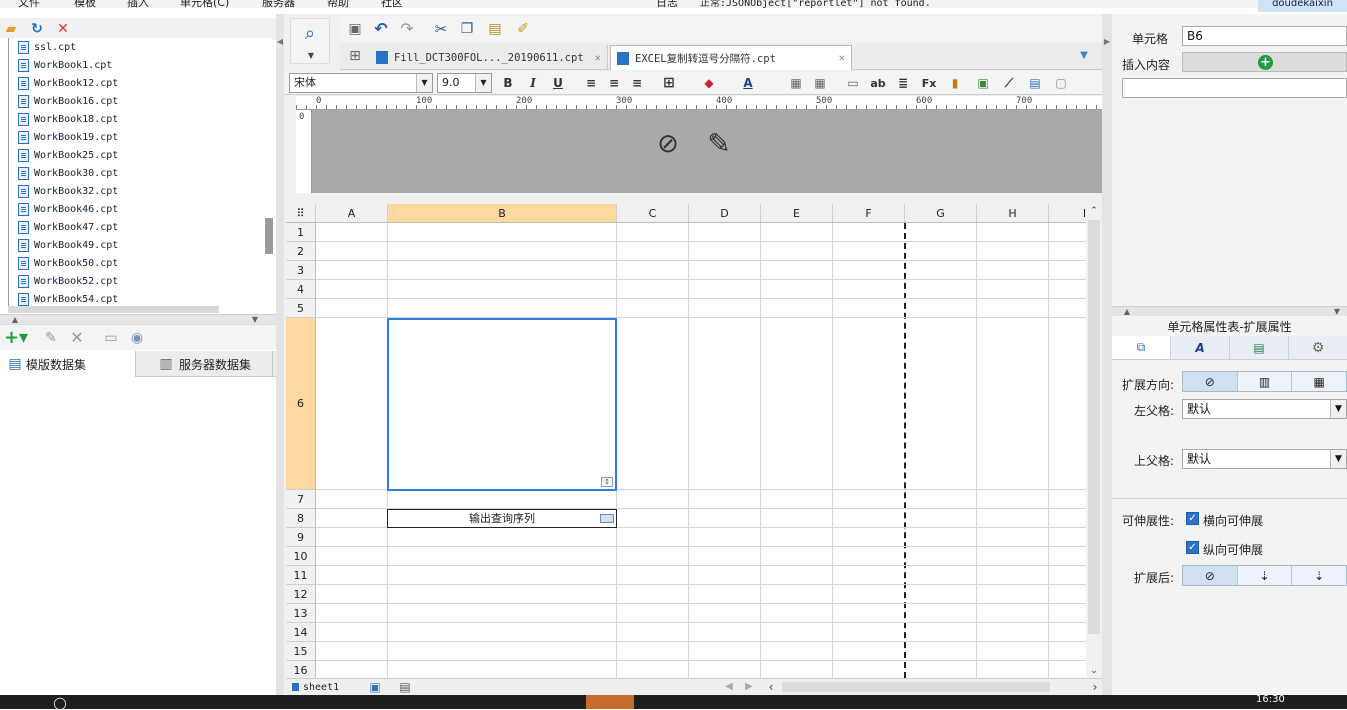 The width and height of the screenshot is (1347, 710). Describe the element at coordinates (1259, 347) in the screenshot. I see `tab-condition-icon: ▤` at that location.